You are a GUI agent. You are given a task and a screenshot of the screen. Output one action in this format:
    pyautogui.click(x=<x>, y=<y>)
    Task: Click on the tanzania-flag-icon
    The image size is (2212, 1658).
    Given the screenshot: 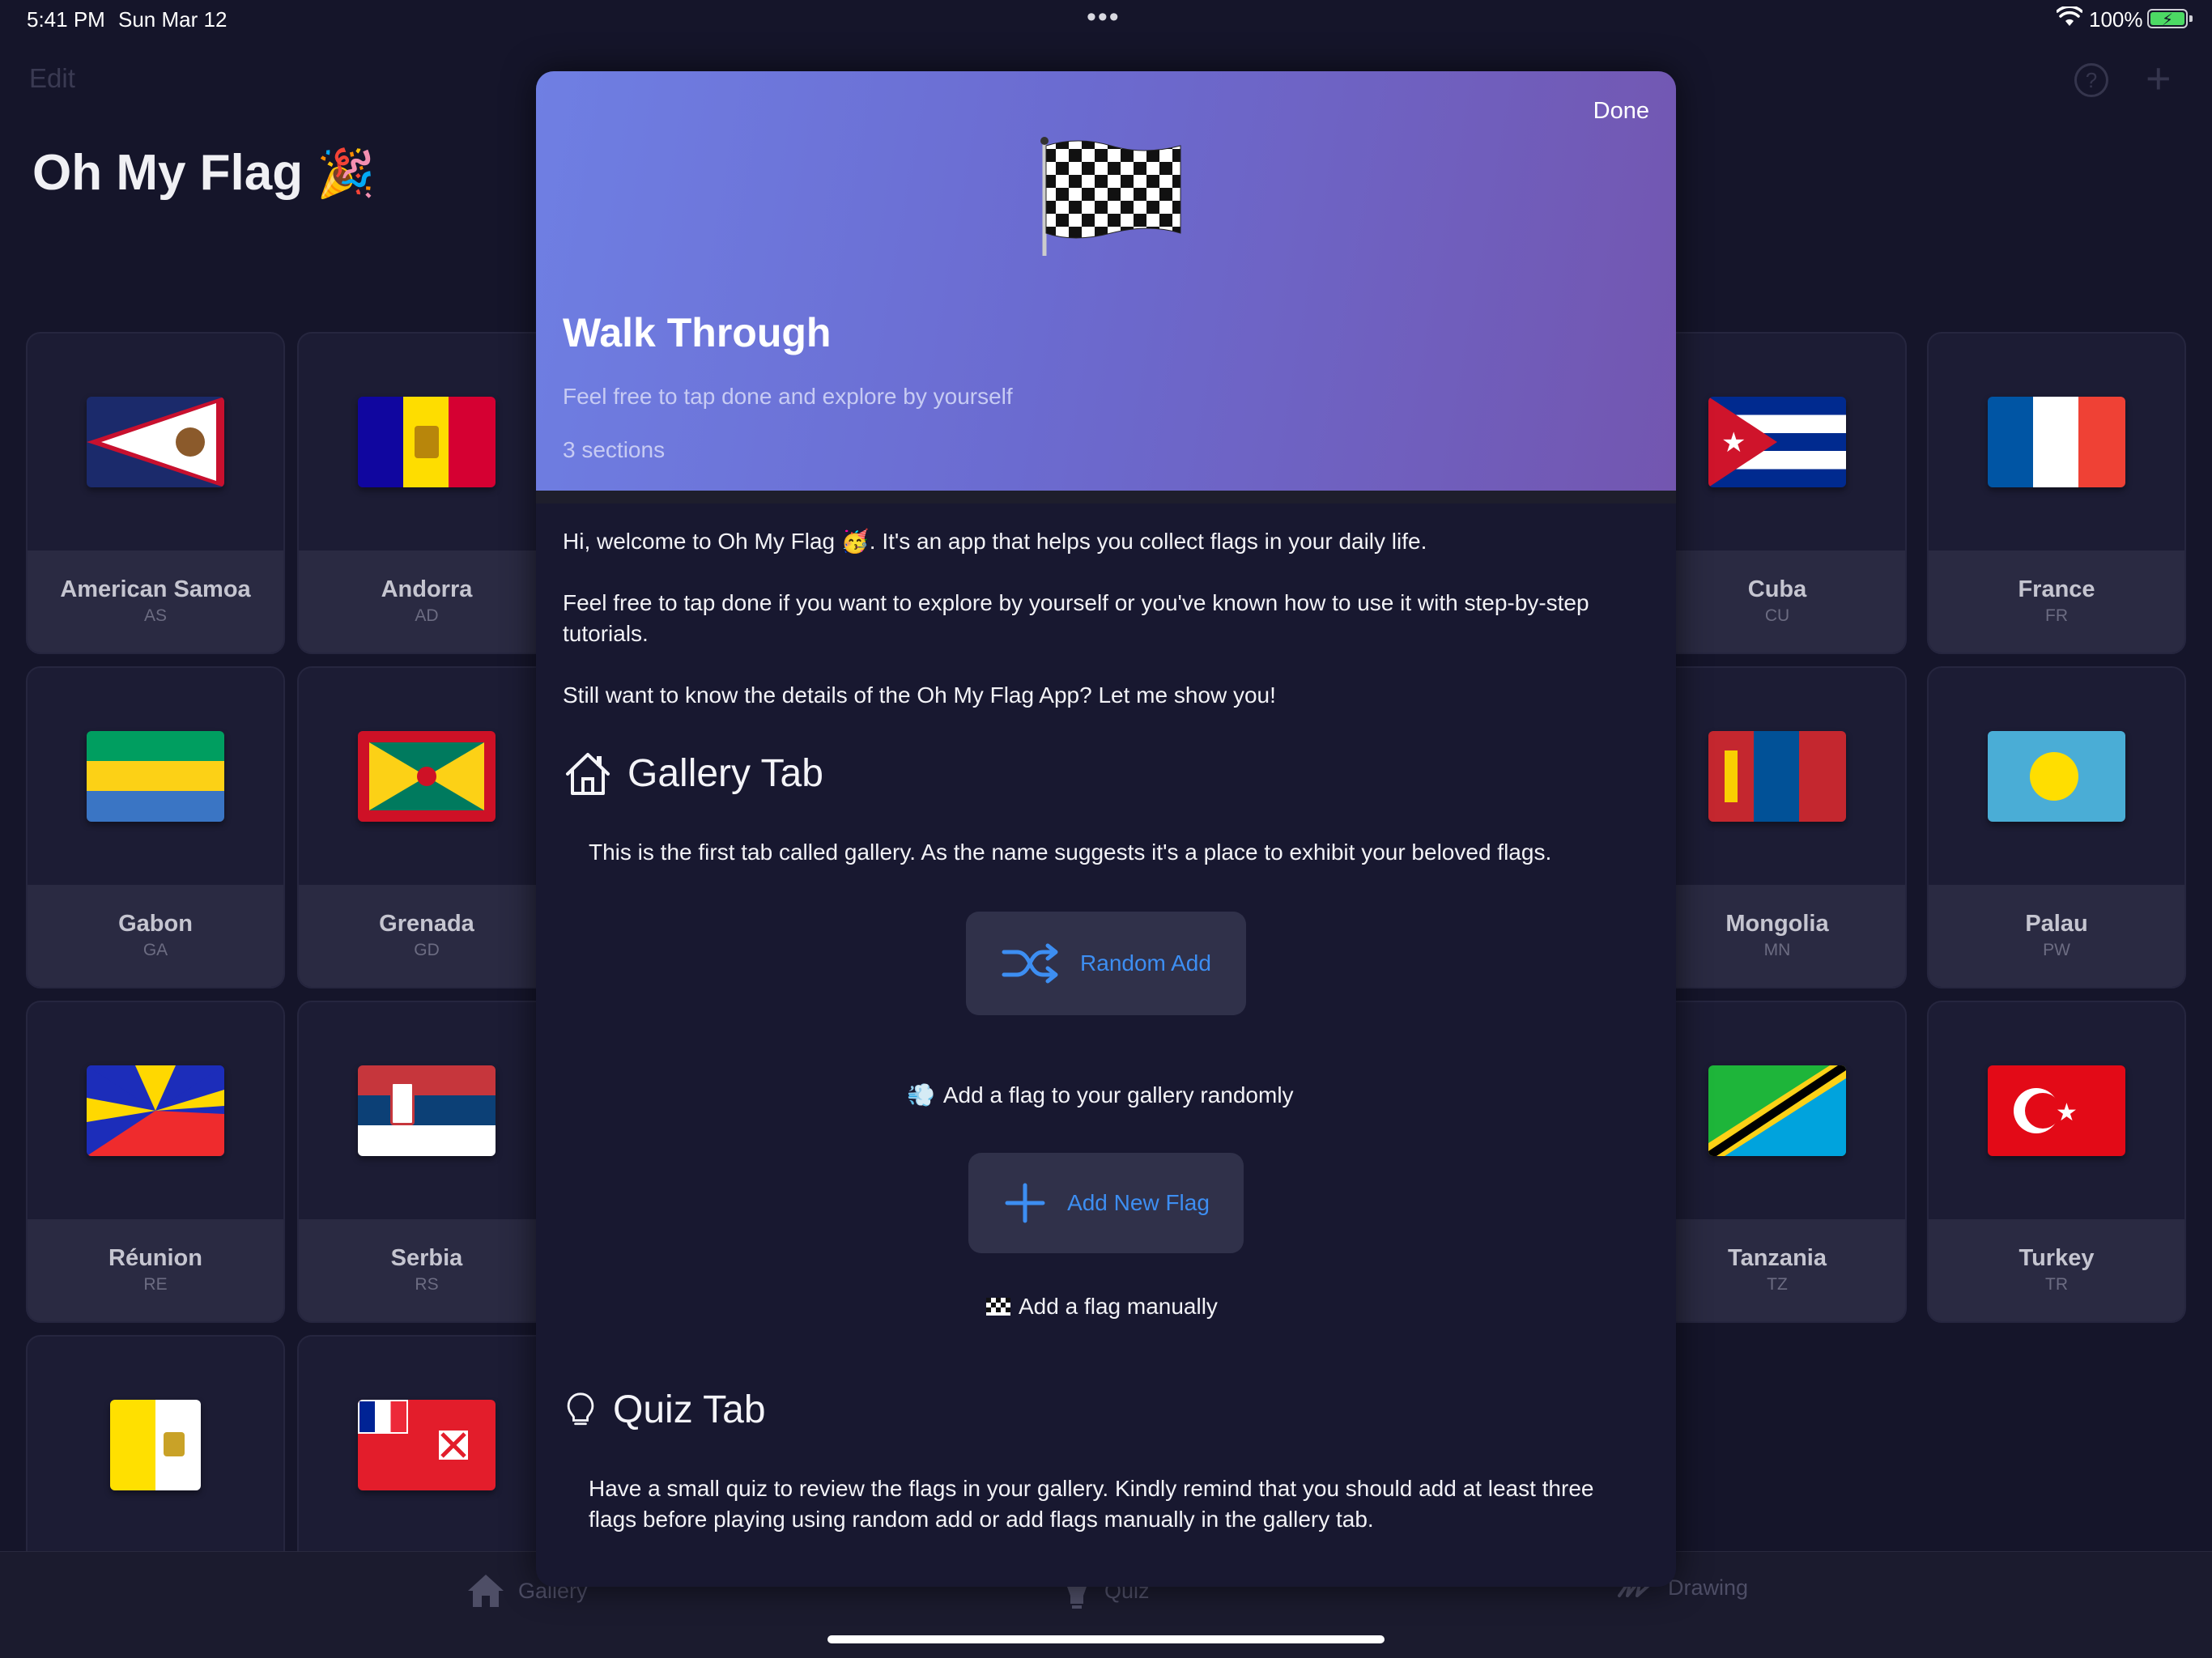 What is the action you would take?
    pyautogui.click(x=1777, y=1110)
    